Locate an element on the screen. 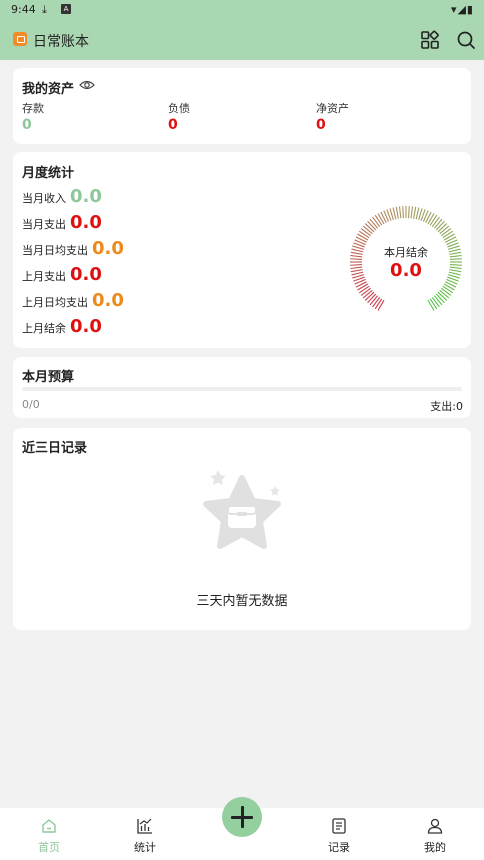 The height and width of the screenshot is (860, 484). liability-value: 0 is located at coordinates (173, 125).